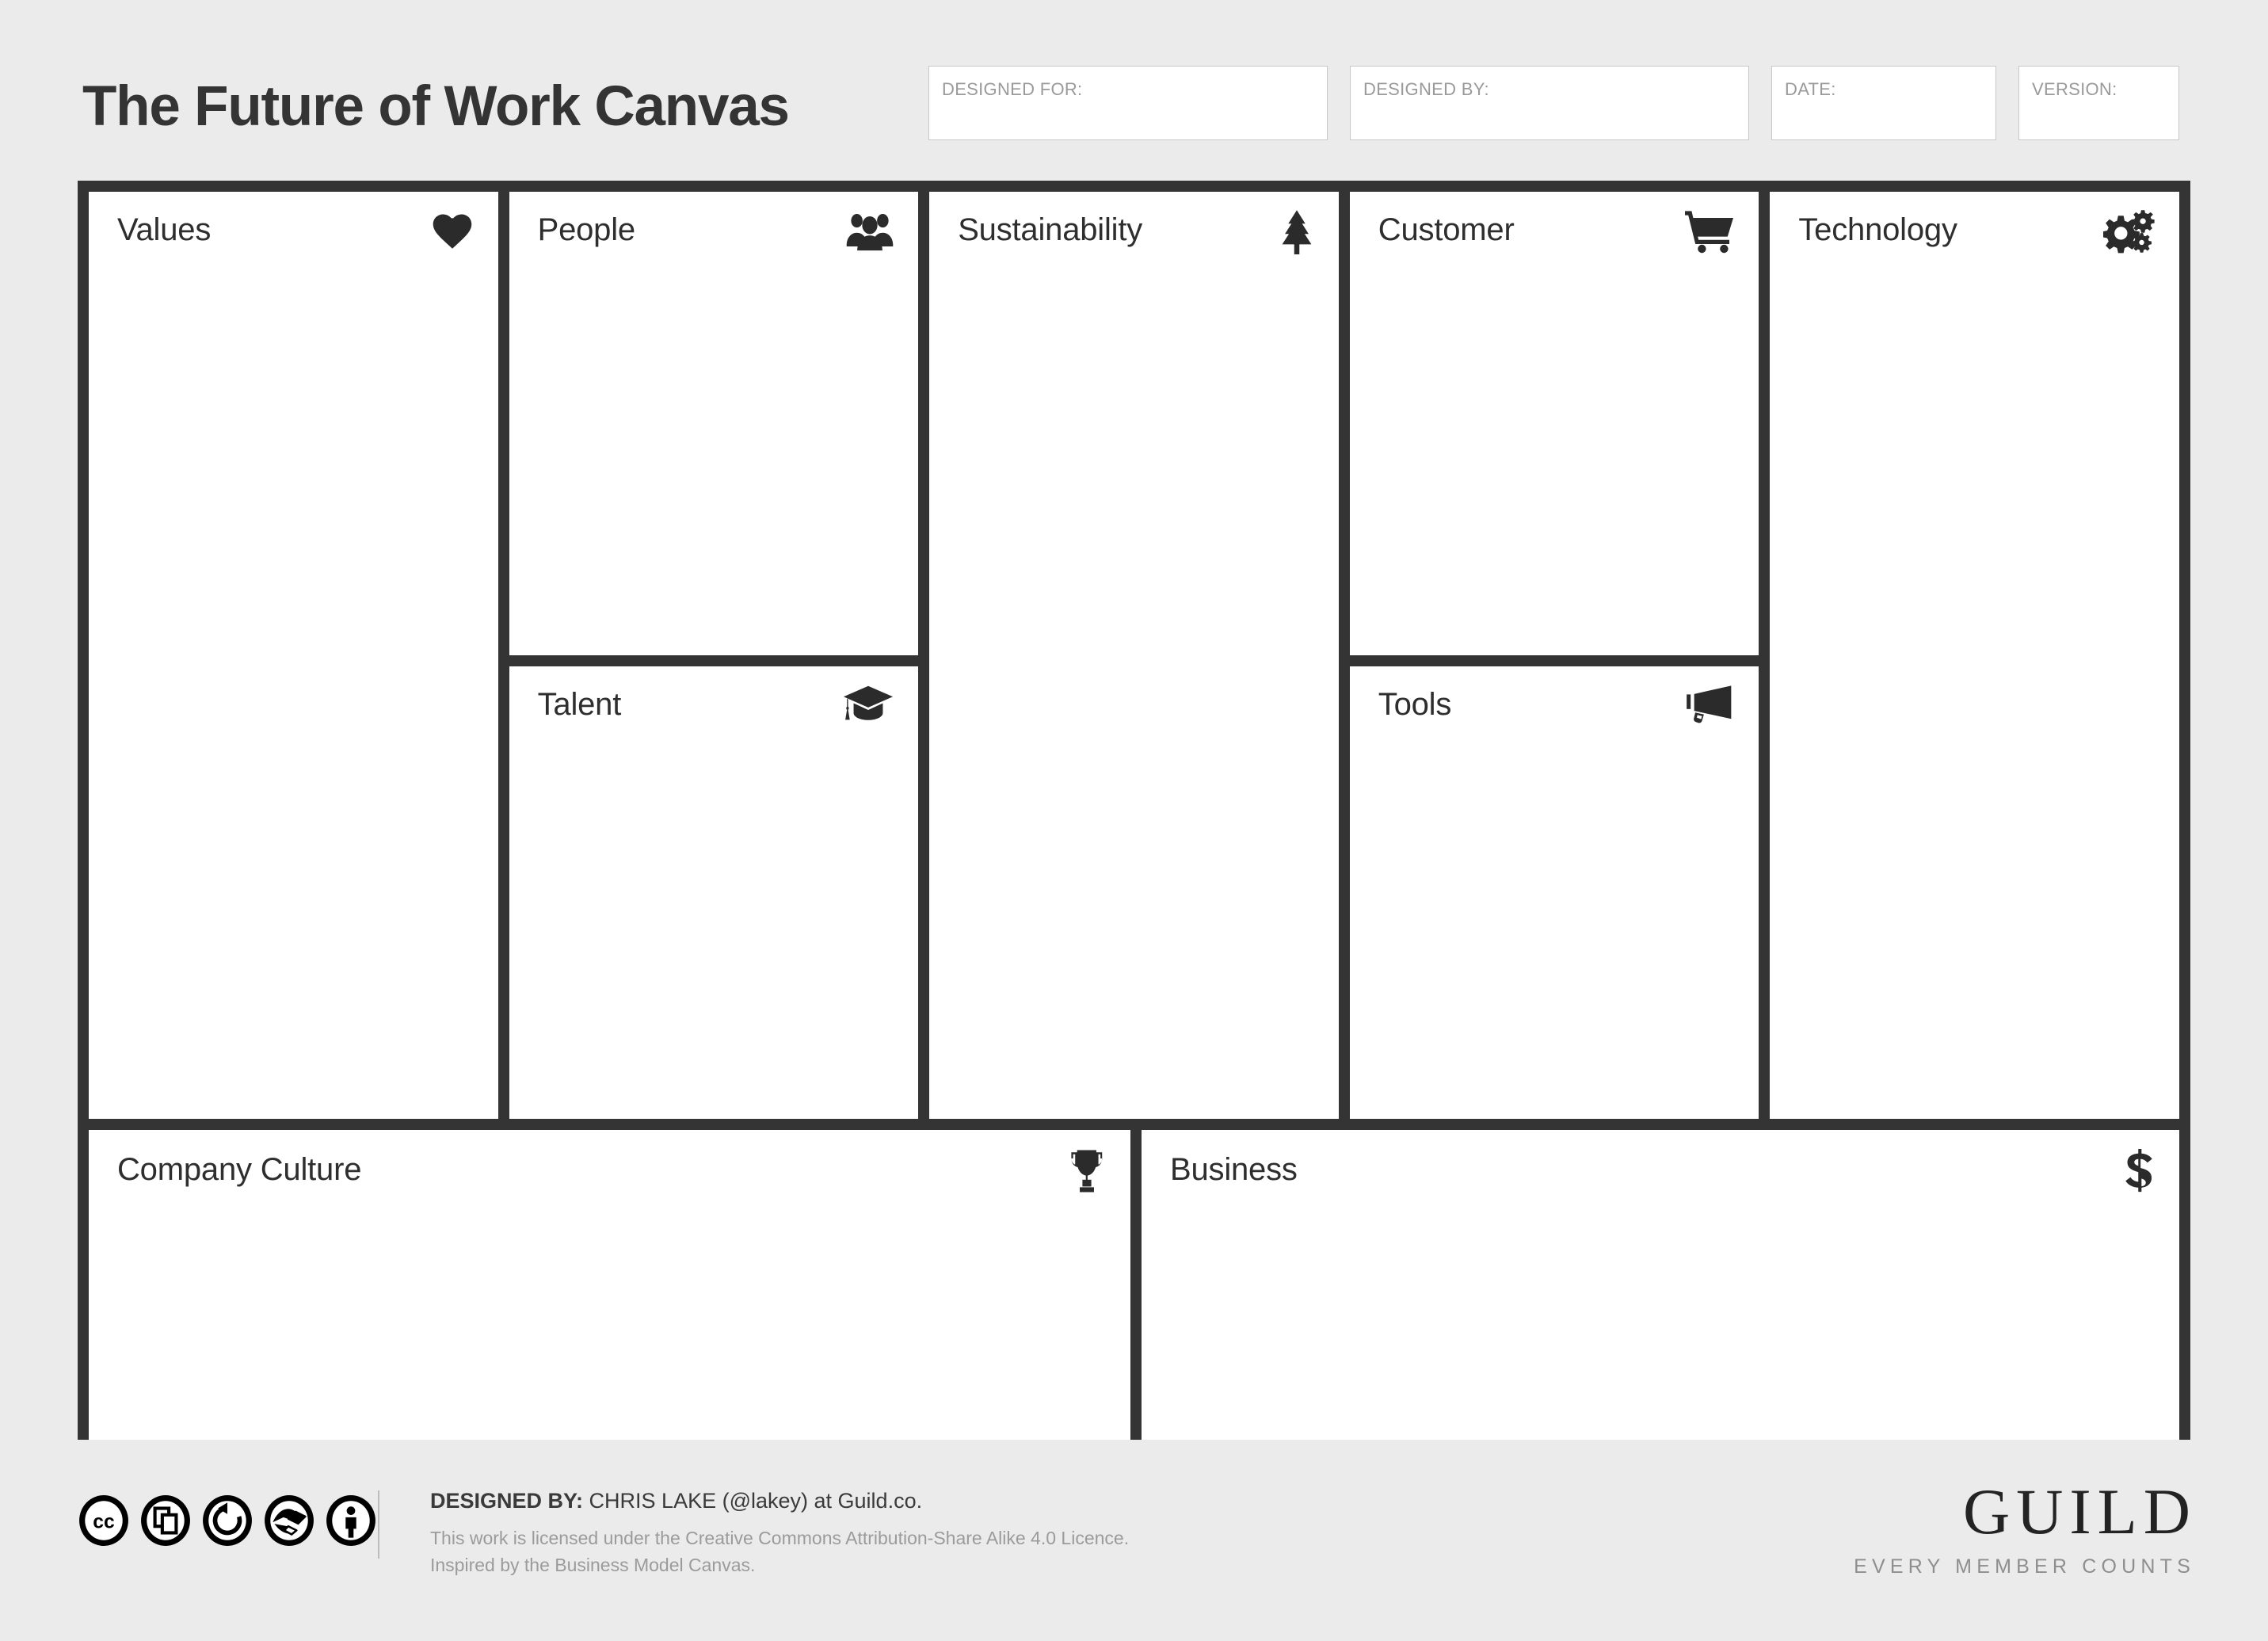 The width and height of the screenshot is (2268, 1641). Describe the element at coordinates (586, 230) in the screenshot. I see `section-people-title: People` at that location.